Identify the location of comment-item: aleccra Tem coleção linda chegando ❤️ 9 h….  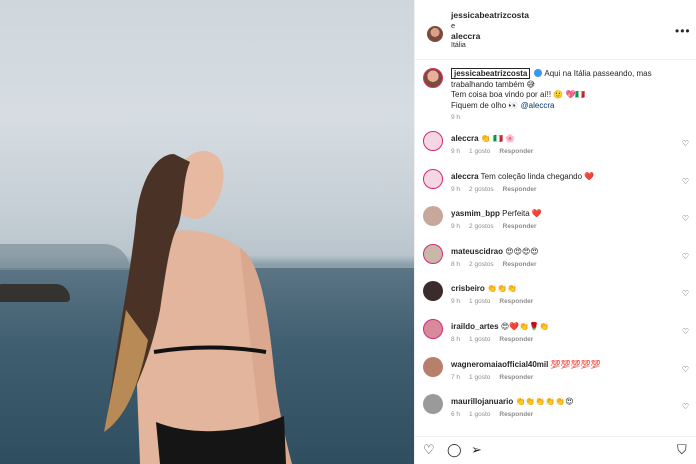
(555, 183).